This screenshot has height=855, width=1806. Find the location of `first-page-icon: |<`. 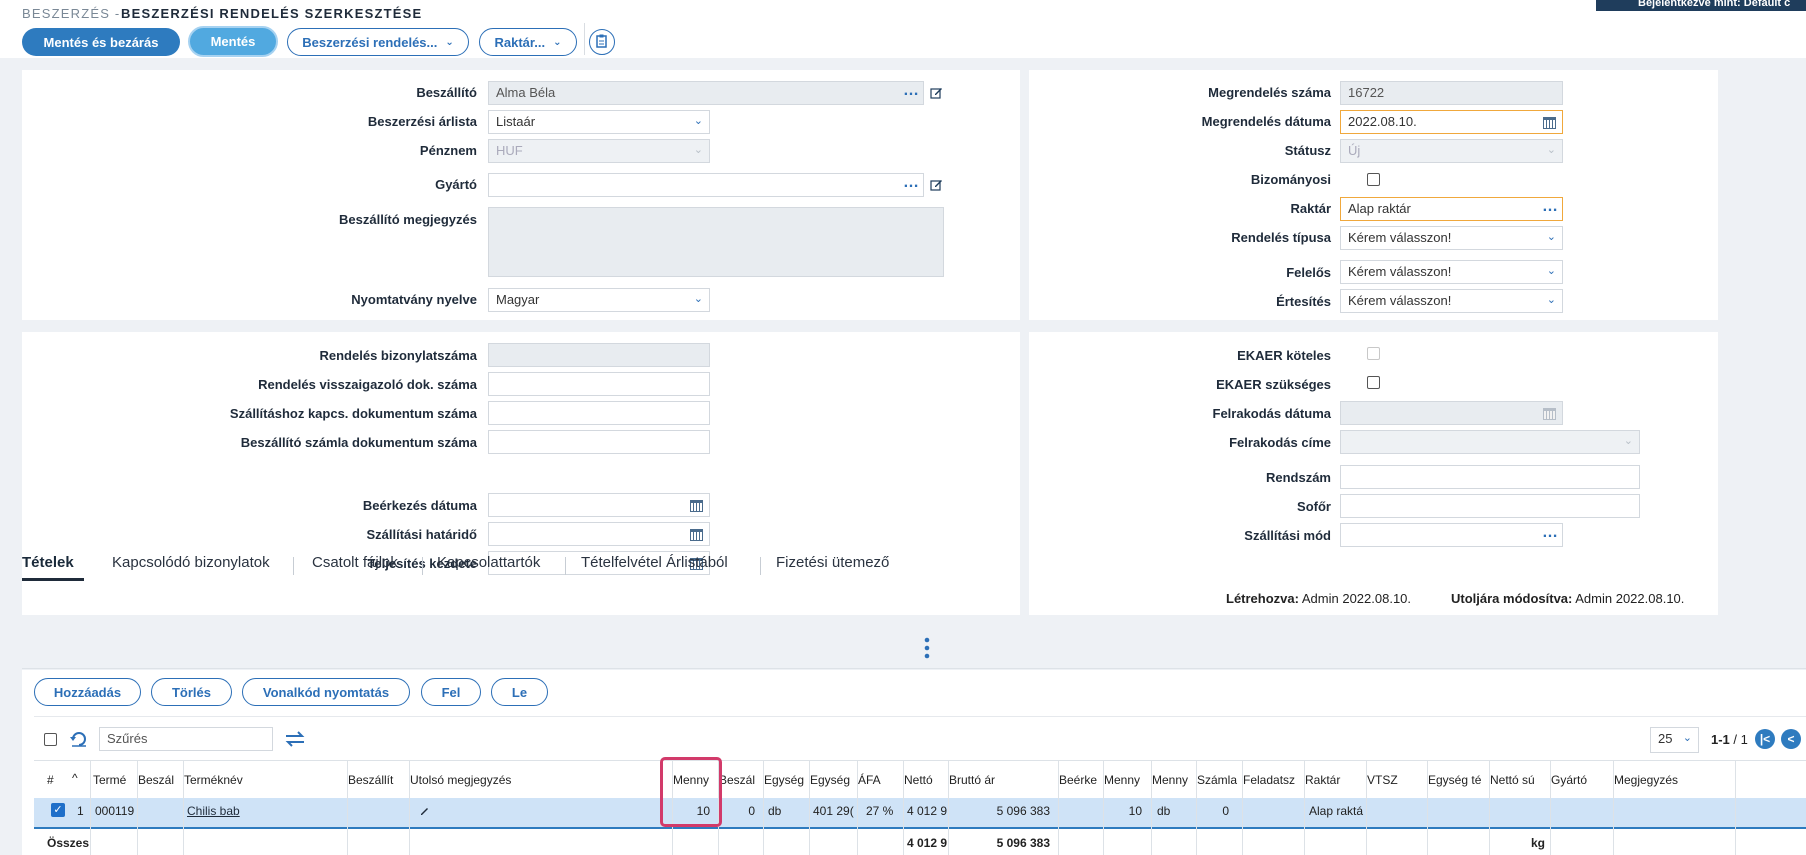

first-page-icon: |< is located at coordinates (1765, 739).